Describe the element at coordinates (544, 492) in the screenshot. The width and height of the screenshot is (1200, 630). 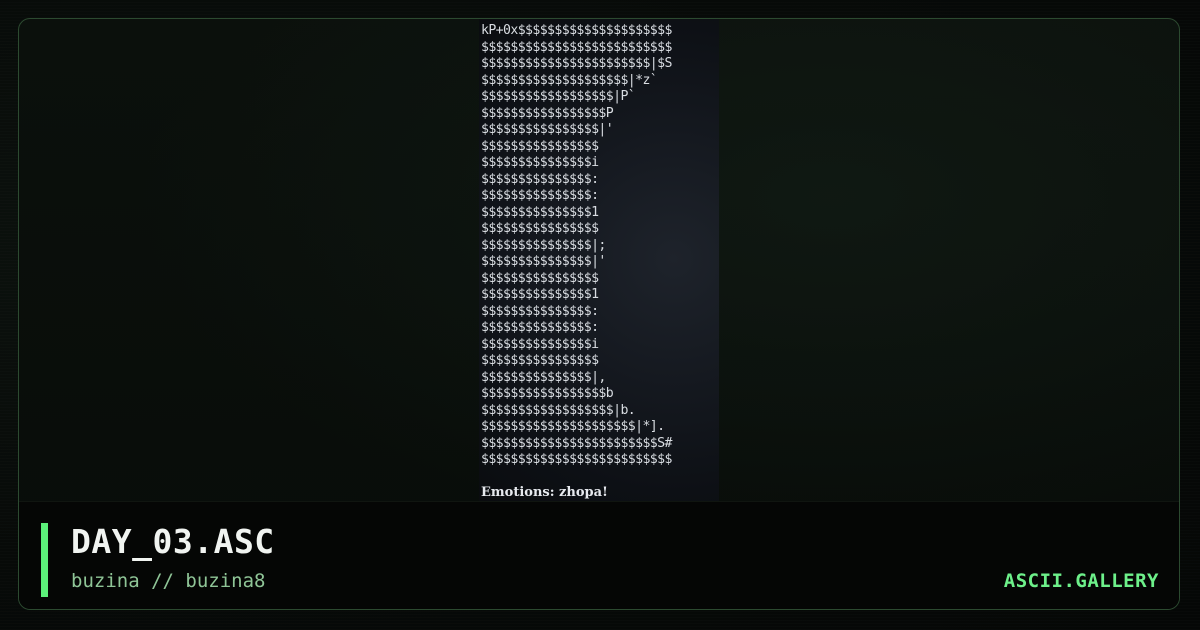
I see `artwork-caption: Emotions: zhopa!` at that location.